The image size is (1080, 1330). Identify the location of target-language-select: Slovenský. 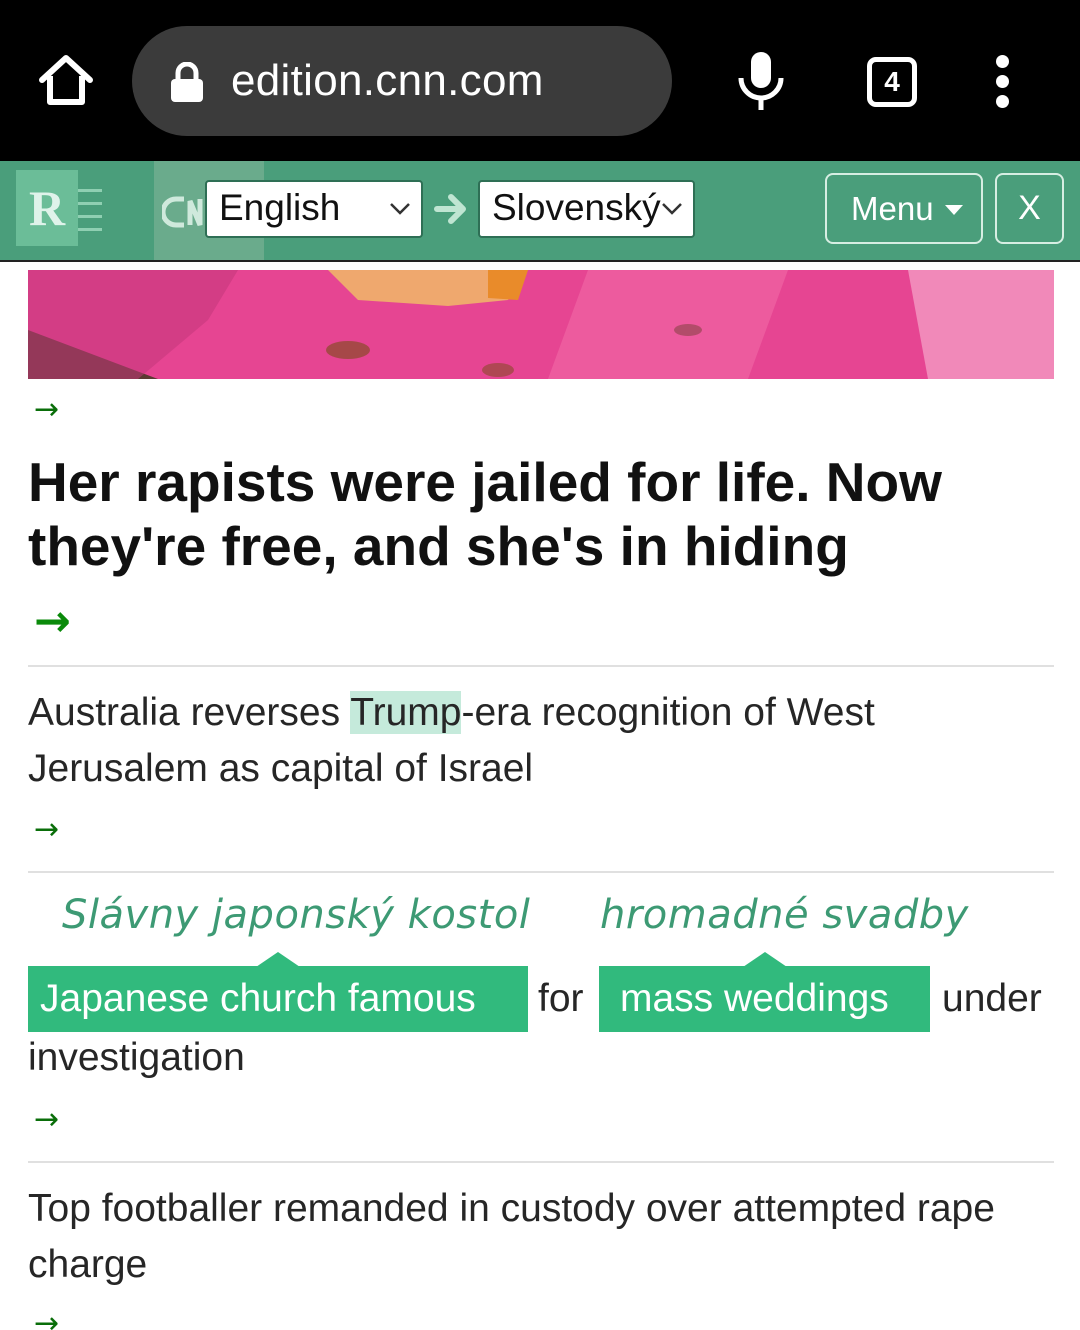
(586, 209).